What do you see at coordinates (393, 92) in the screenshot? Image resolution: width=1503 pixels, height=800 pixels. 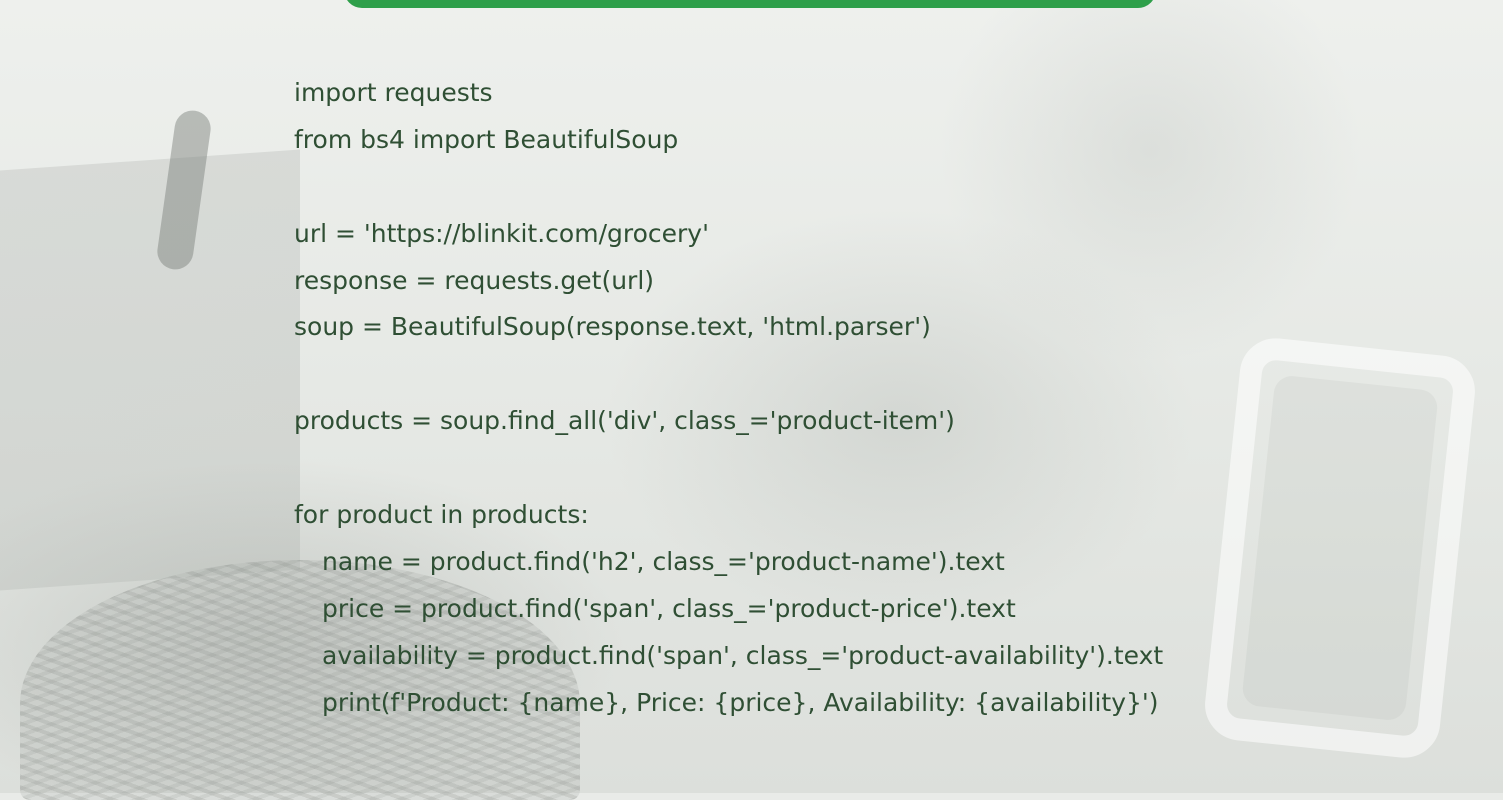 I see `code-line: import requests` at bounding box center [393, 92].